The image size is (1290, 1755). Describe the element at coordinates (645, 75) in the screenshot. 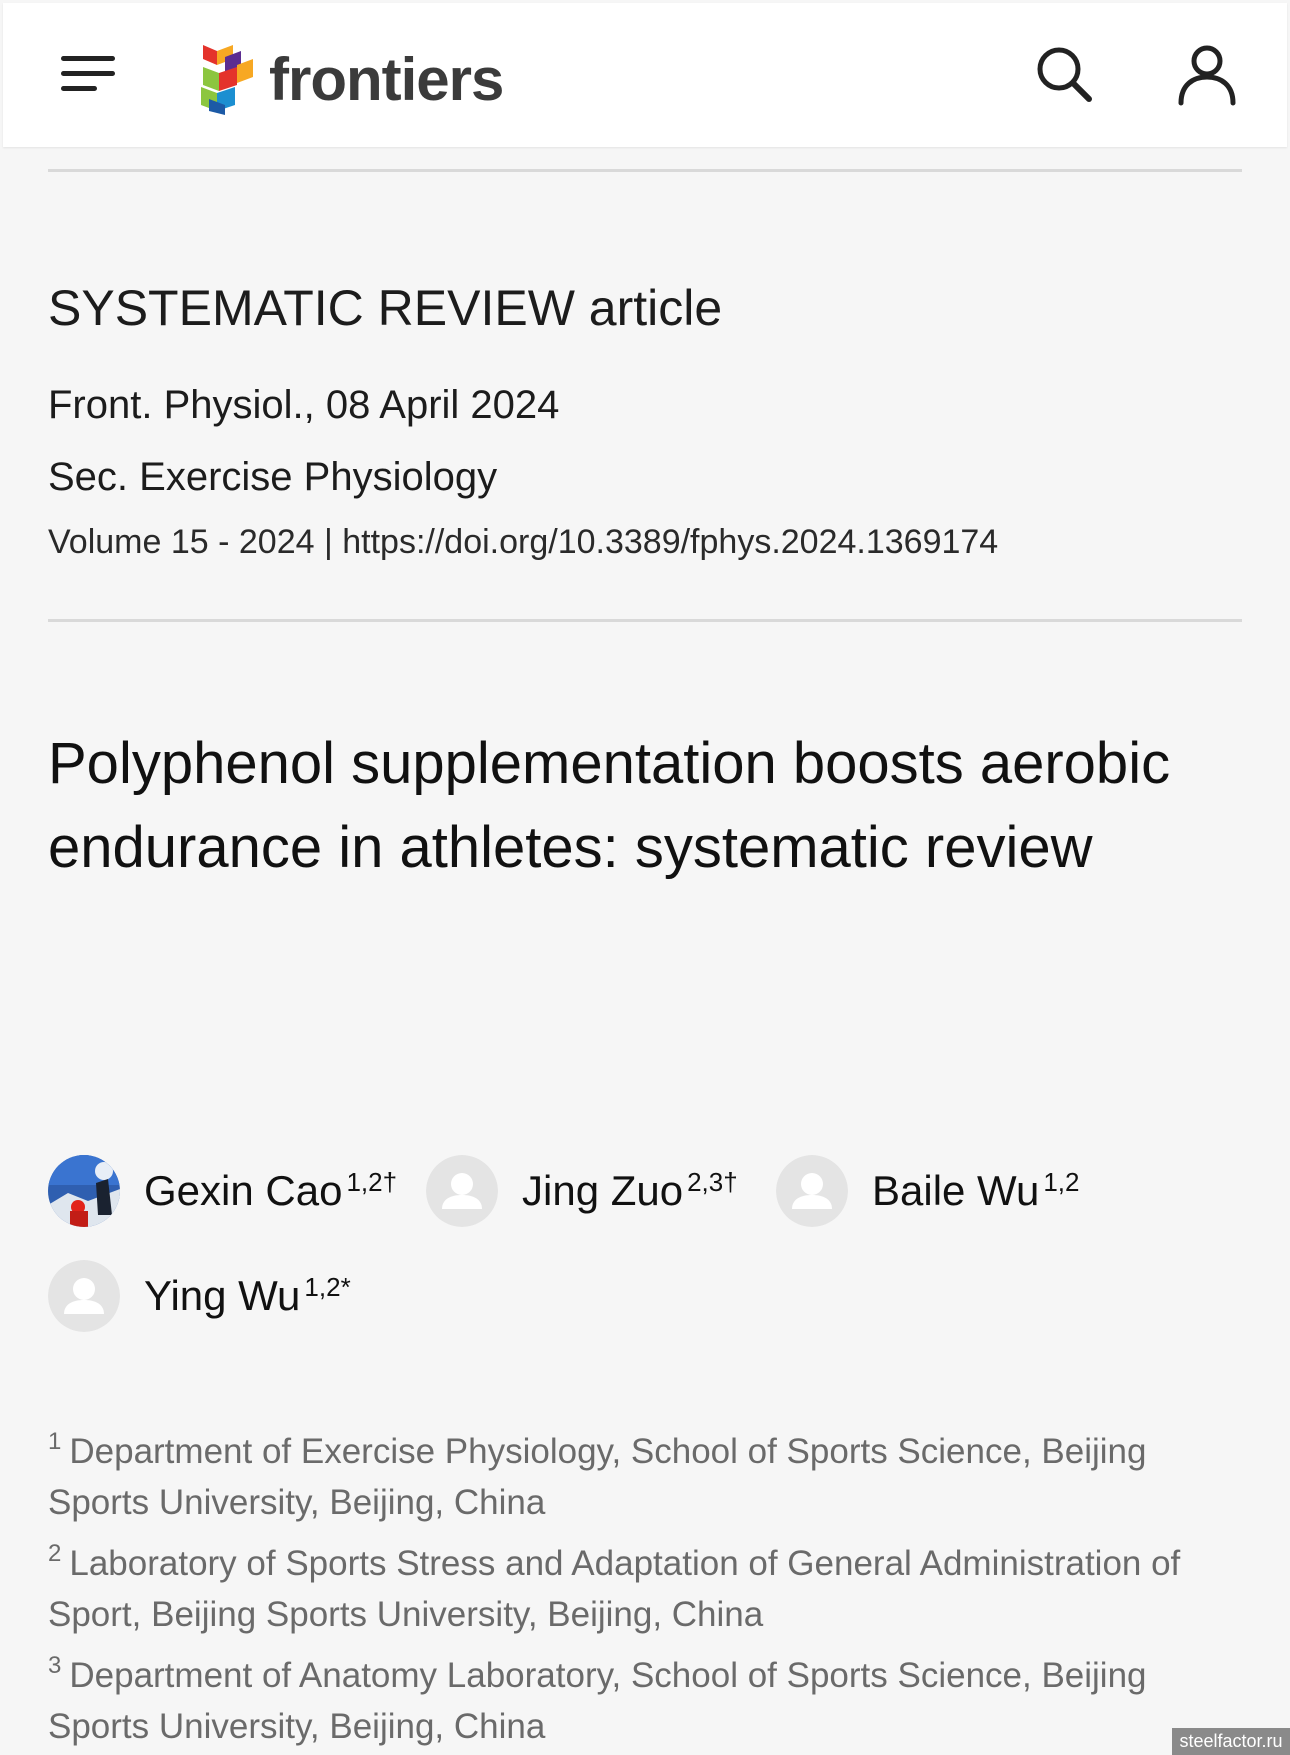

I see `top-header: frontiers` at that location.